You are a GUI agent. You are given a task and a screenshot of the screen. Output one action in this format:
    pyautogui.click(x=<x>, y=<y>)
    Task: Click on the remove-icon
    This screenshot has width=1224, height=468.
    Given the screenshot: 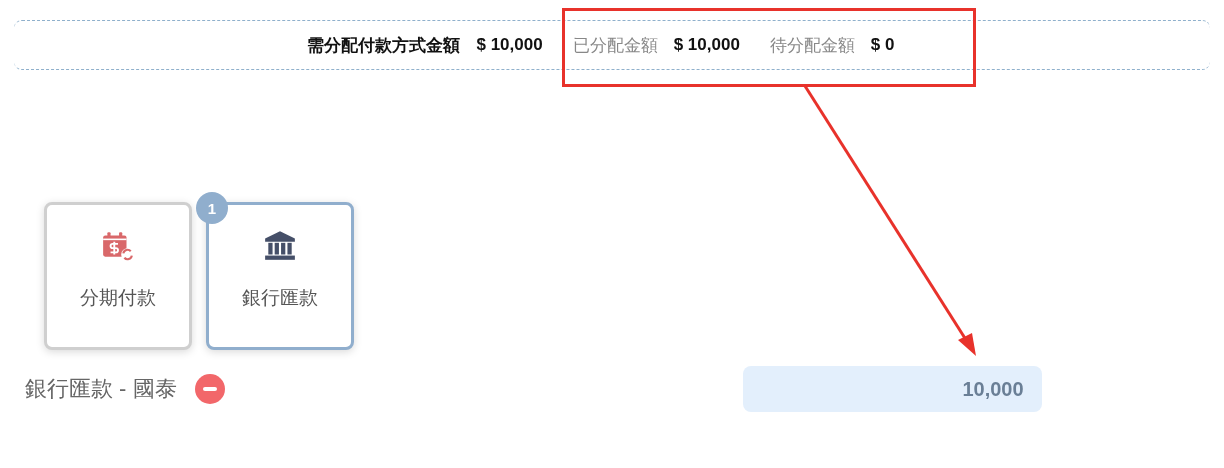 What is the action you would take?
    pyautogui.click(x=209, y=389)
    